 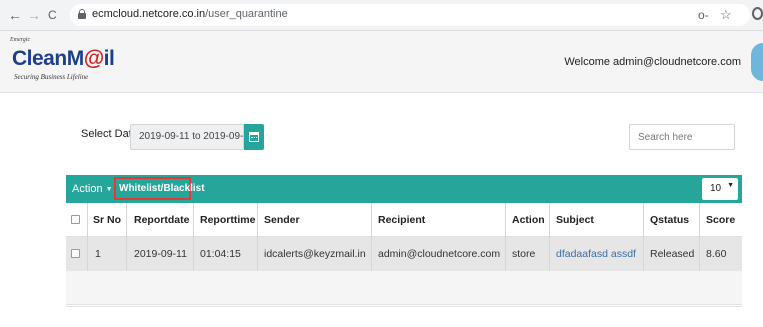 I want to click on search-input, so click(x=682, y=137).